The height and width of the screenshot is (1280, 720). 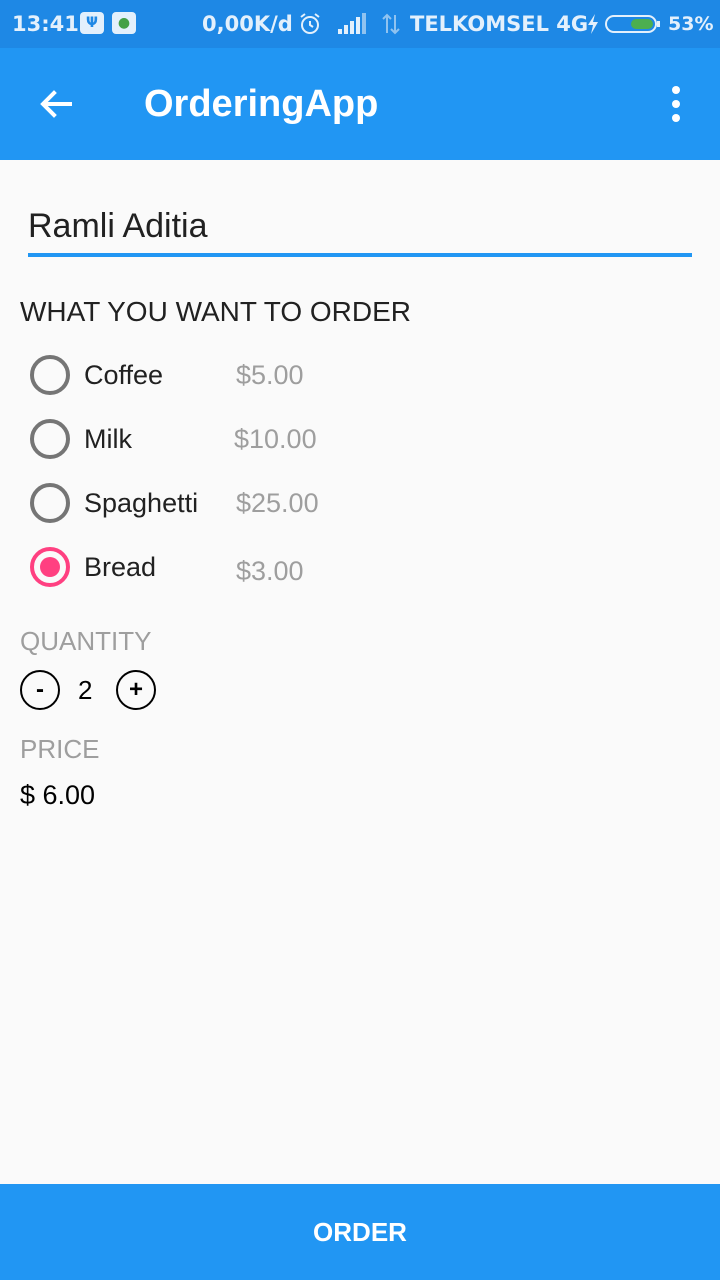 I want to click on quantity-value: 2, so click(x=85, y=689).